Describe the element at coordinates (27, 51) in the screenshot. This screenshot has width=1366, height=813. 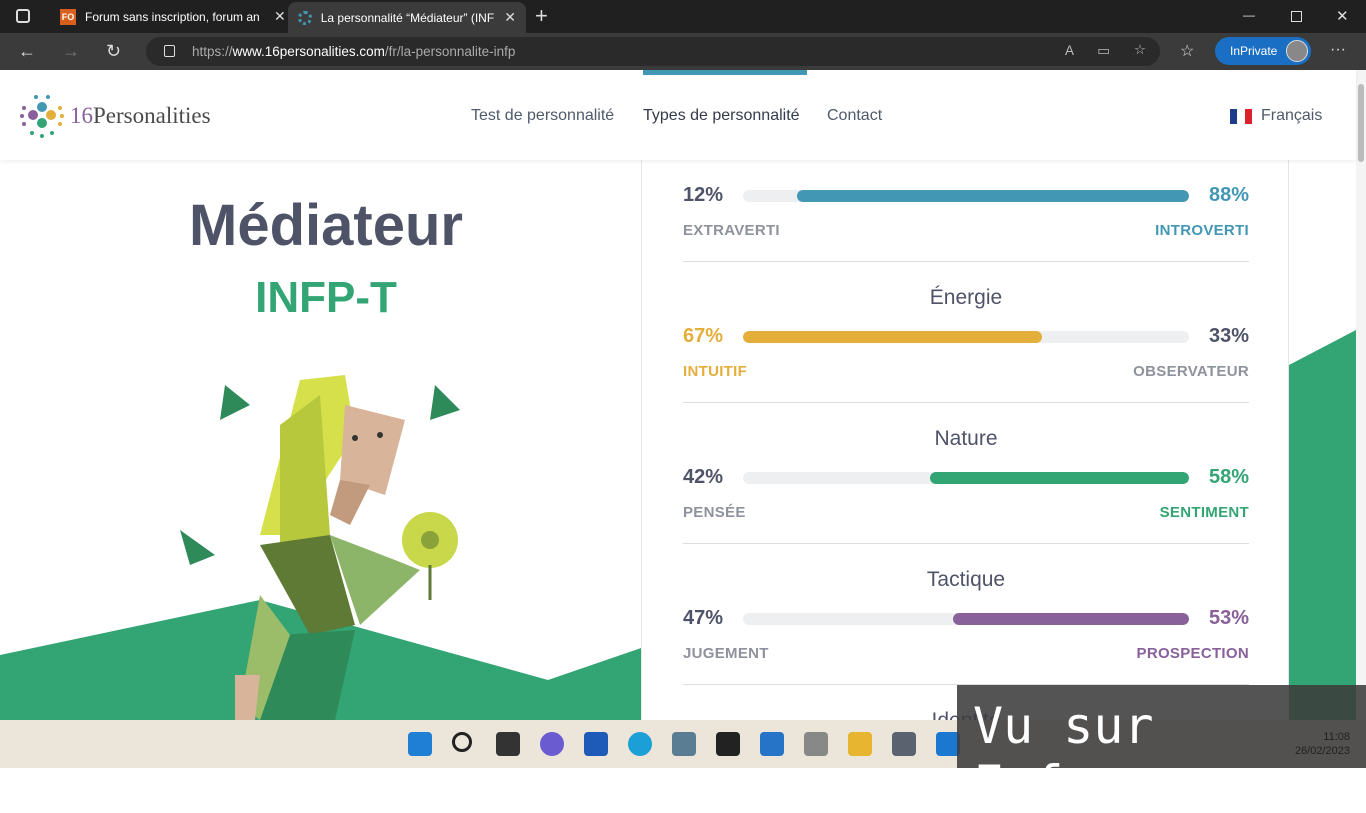
I see `back-icon: ←` at that location.